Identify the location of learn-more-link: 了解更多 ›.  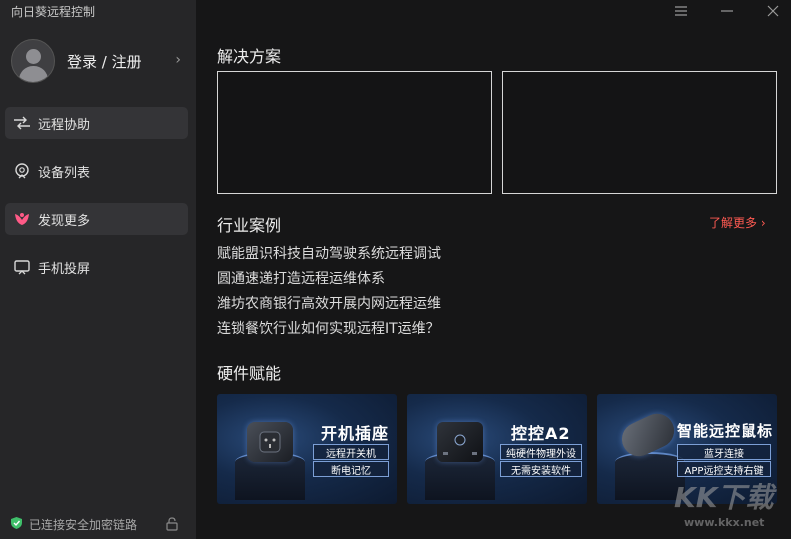
(737, 222).